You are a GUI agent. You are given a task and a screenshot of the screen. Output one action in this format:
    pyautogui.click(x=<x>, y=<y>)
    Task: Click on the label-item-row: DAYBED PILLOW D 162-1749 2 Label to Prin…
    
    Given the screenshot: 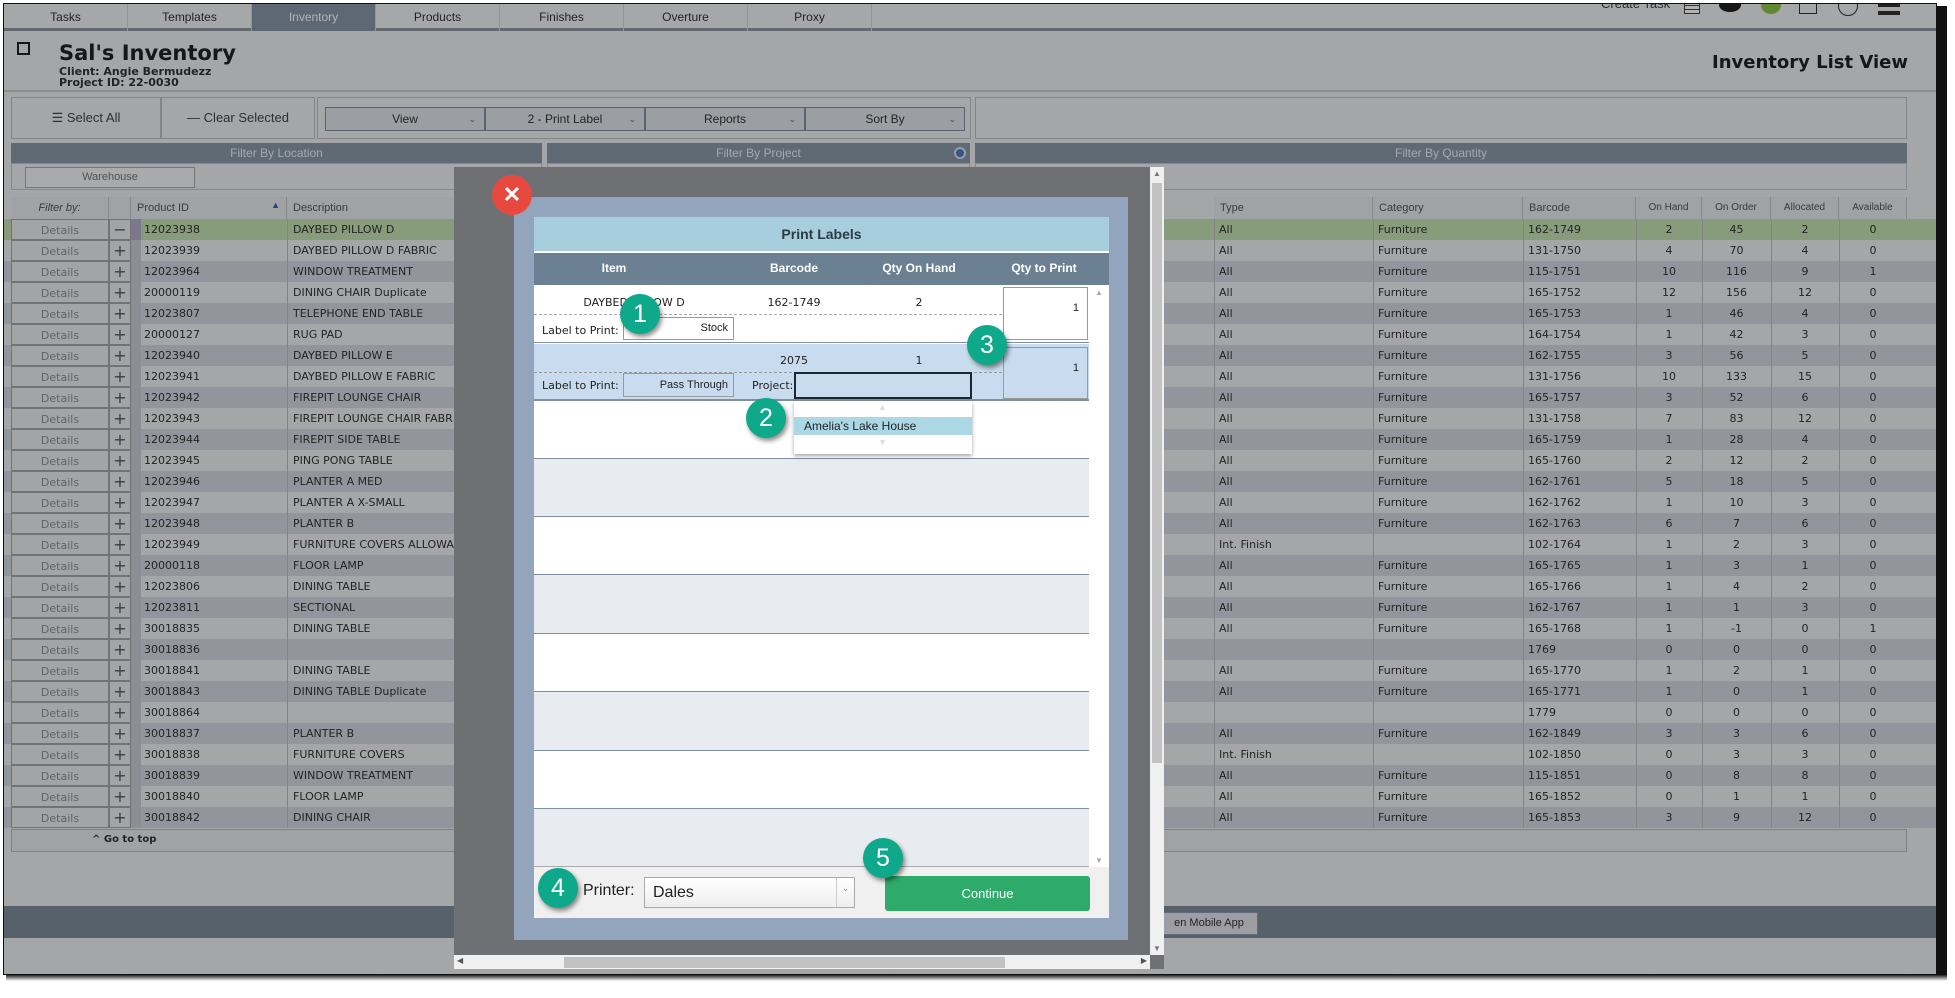 What is the action you would take?
    pyautogui.click(x=811, y=314)
    